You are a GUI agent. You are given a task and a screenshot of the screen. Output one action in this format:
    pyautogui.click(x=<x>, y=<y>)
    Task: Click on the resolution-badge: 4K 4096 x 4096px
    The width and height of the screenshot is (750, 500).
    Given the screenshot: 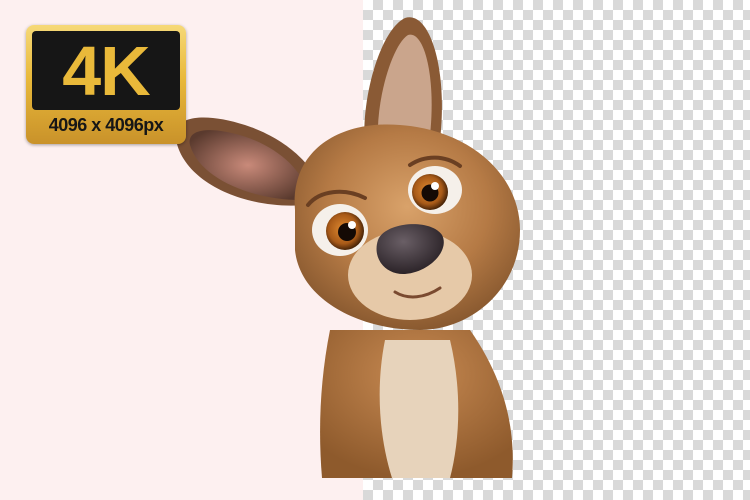 What is the action you would take?
    pyautogui.click(x=106, y=84)
    